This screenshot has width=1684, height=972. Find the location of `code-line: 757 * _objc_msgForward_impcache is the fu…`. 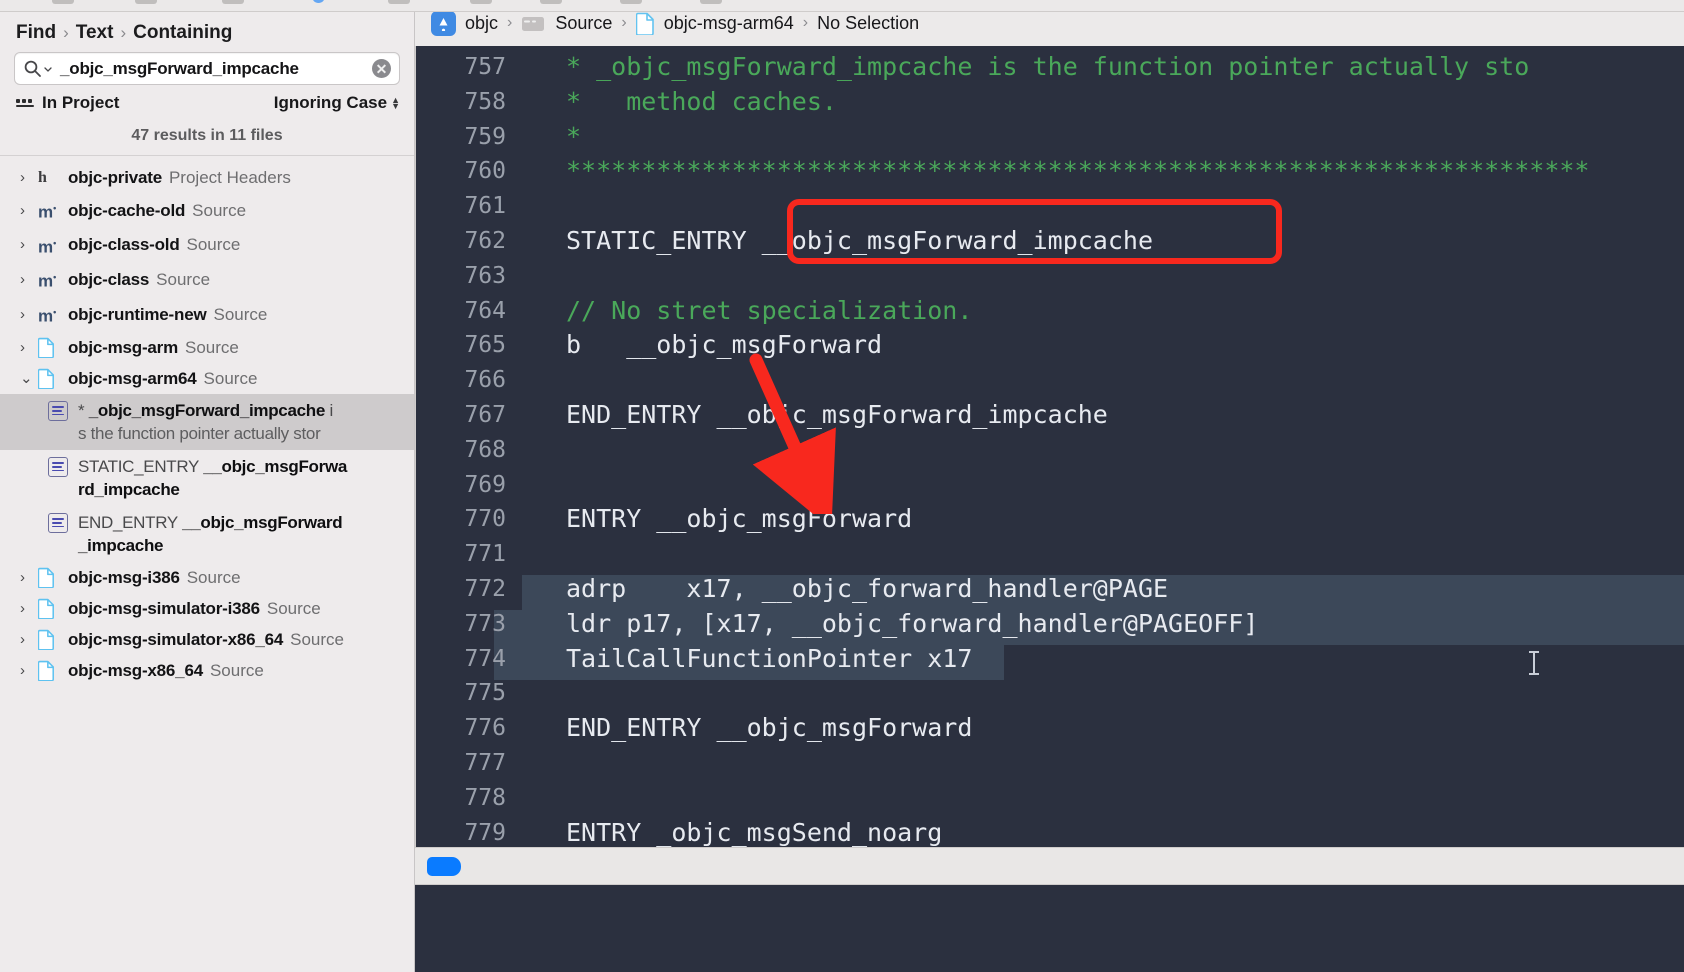

code-line: 757 * _objc_msgForward_impcache is the fu… is located at coordinates (1050, 67).